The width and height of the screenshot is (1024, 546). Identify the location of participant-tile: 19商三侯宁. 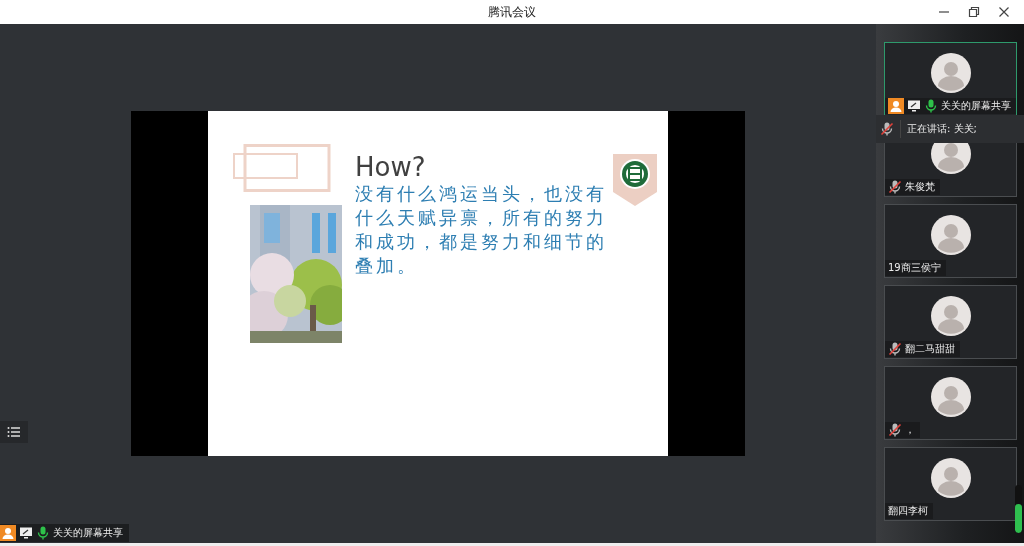
(950, 241).